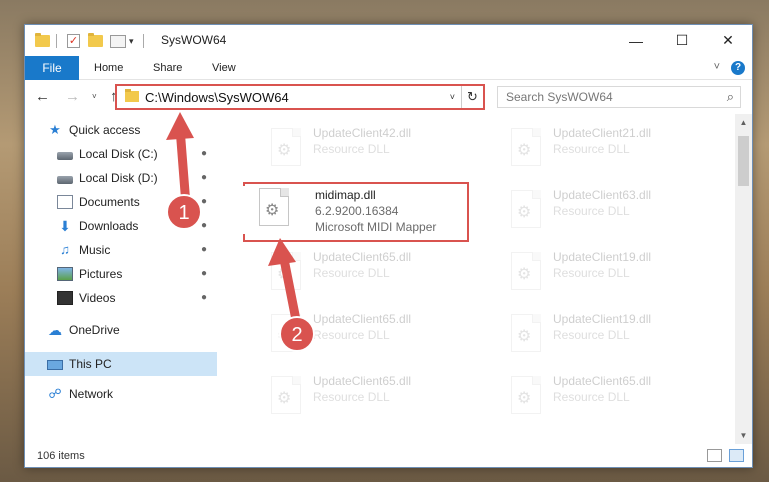 This screenshot has width=769, height=482. What do you see at coordinates (736, 455) in the screenshot?
I see `large-icons-view-icon` at bounding box center [736, 455].